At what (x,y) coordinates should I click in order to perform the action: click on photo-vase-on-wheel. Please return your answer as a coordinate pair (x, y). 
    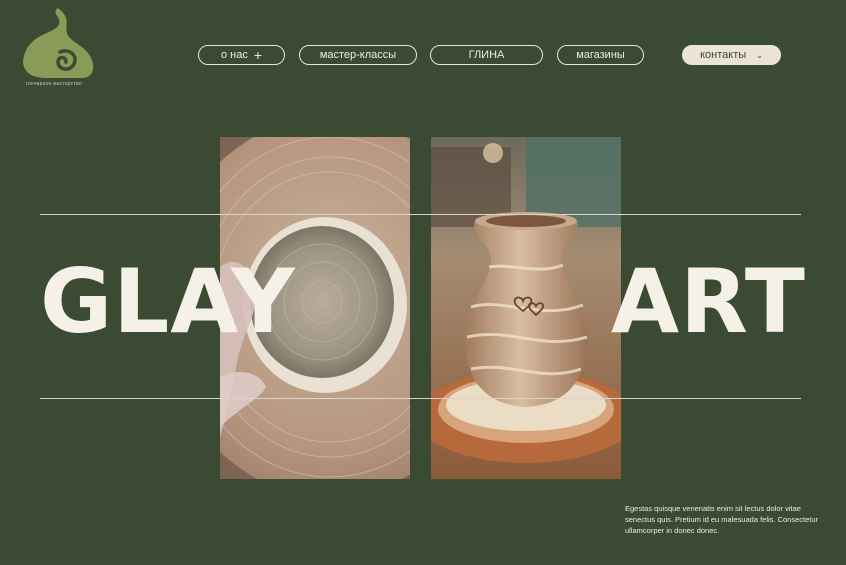
    Looking at the image, I should click on (526, 308).